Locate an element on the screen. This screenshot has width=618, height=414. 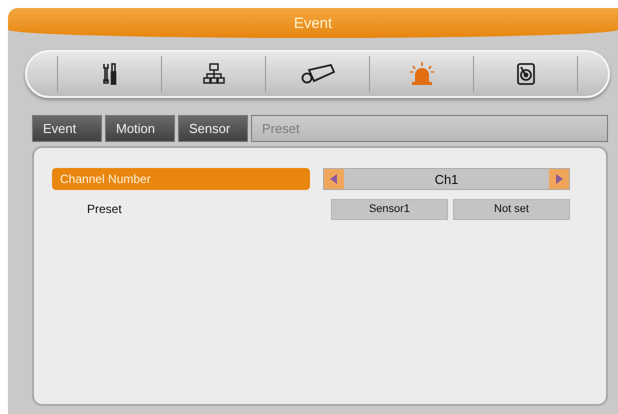
setting-label: Channel Number is located at coordinates (181, 179).